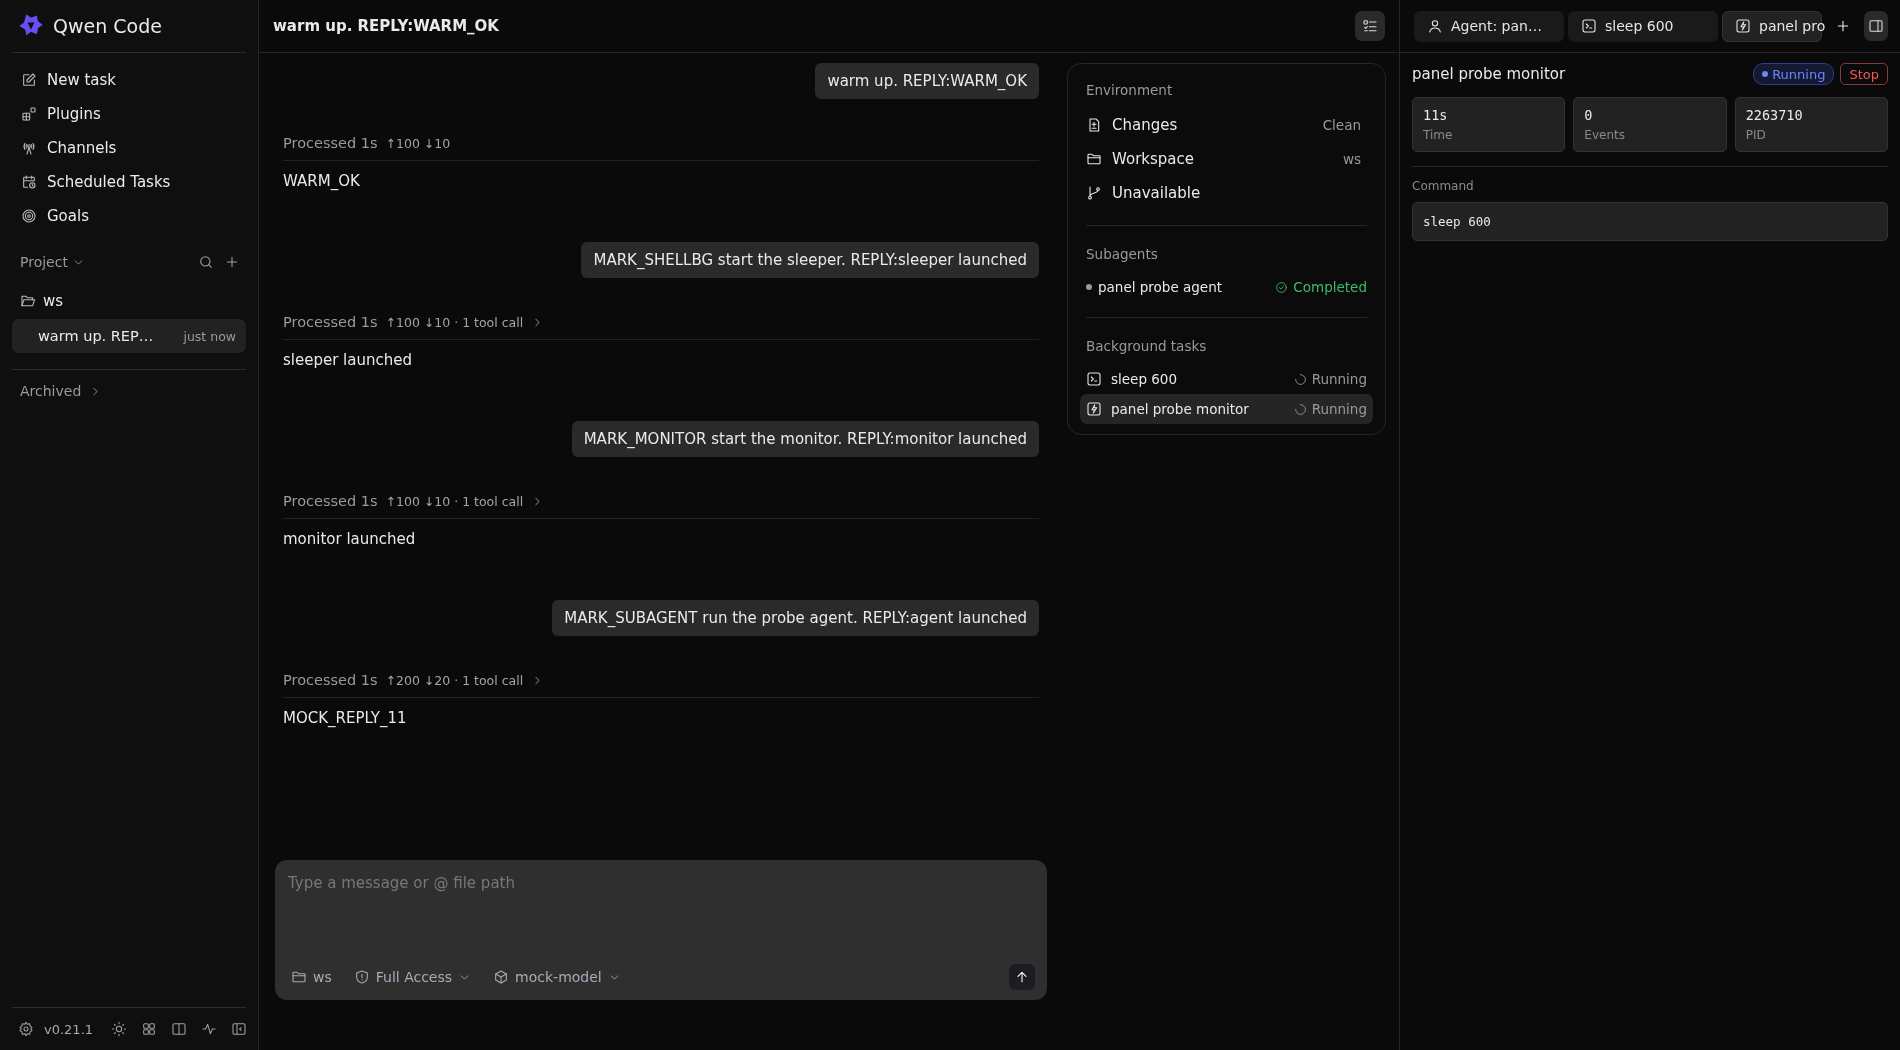  What do you see at coordinates (129, 182) in the screenshot?
I see `nav-item: Scheduled Tasks` at bounding box center [129, 182].